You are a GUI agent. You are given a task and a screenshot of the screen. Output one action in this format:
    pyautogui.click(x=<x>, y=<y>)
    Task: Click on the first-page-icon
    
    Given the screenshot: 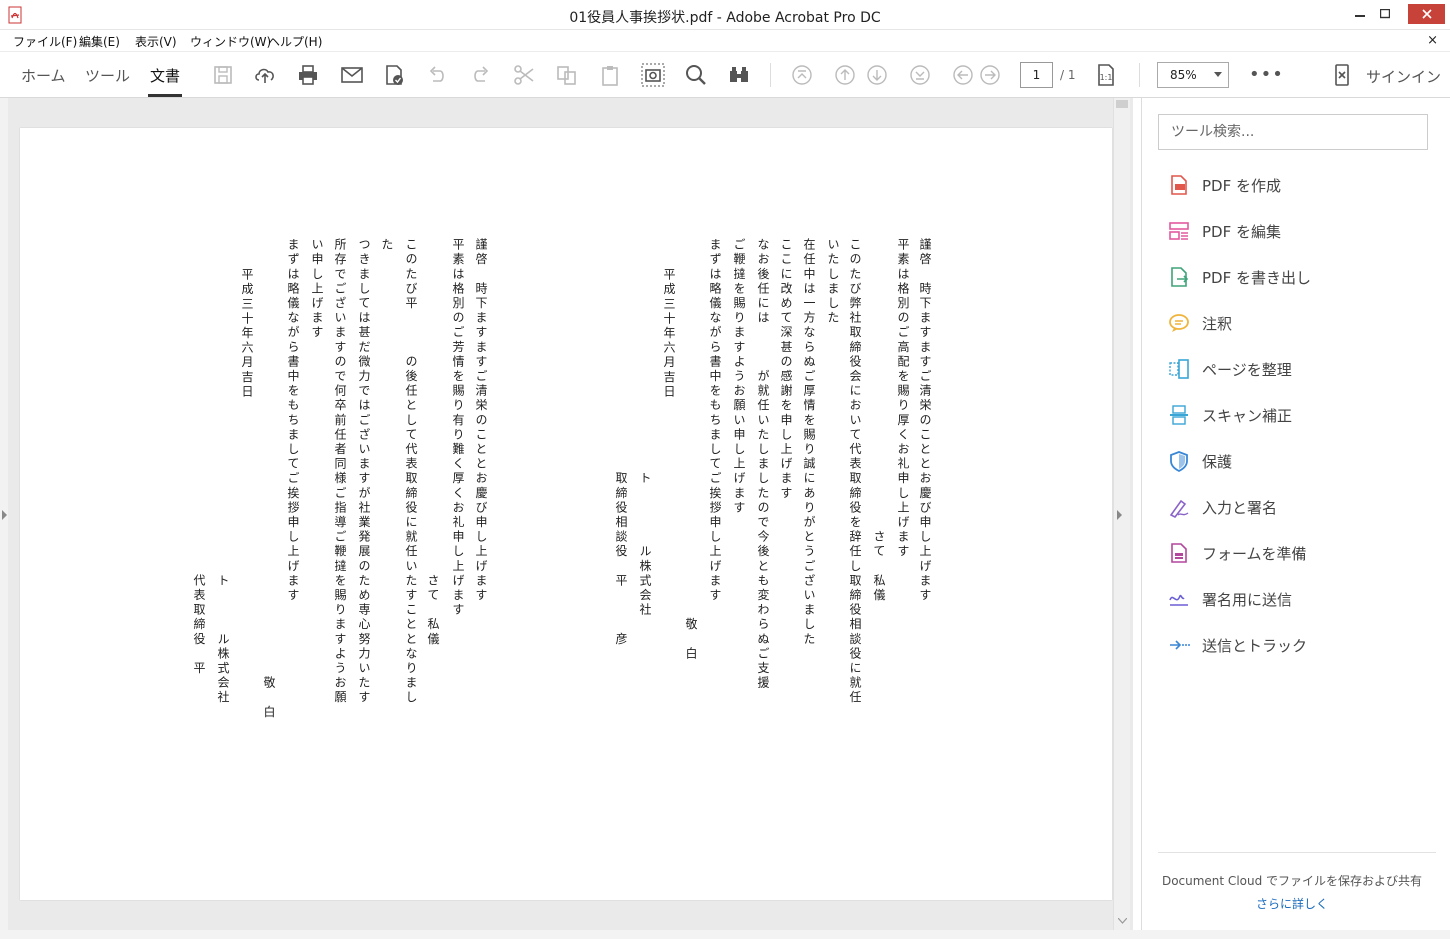 What is the action you would take?
    pyautogui.click(x=802, y=75)
    